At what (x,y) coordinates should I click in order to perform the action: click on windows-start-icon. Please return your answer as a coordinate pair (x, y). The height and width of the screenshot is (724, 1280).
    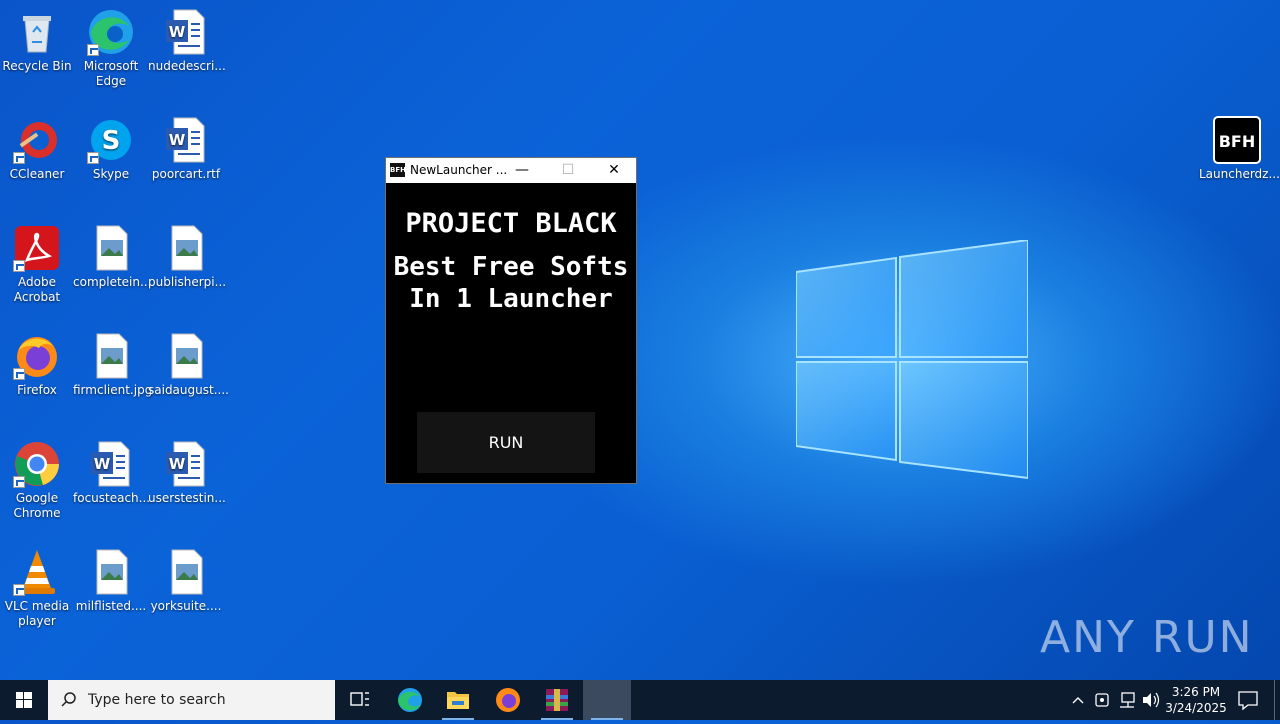
    Looking at the image, I should click on (24, 700).